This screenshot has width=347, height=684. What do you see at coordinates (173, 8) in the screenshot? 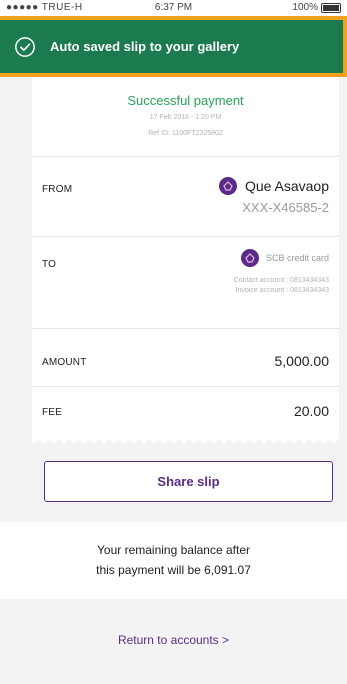
I see `status-bar: ●●●●● TRUE-H 6:37 PM 100%` at bounding box center [173, 8].